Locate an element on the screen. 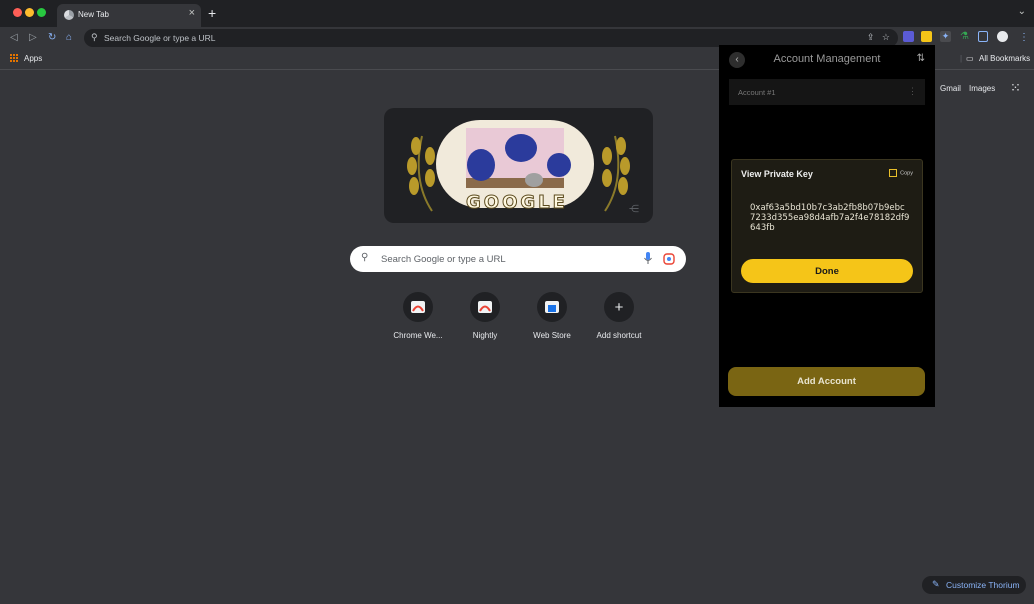 This screenshot has height=604, width=1034. laurel-right-icon is located at coordinates (616, 173).